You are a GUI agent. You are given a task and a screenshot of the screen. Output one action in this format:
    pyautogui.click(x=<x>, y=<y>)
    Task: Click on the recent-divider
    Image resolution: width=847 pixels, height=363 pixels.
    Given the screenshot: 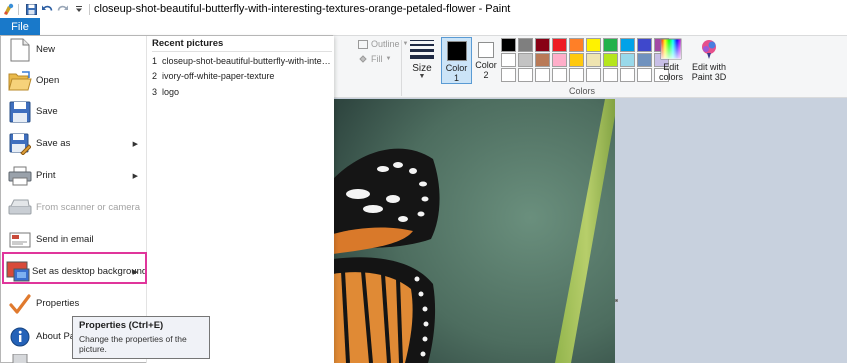 What is the action you would take?
    pyautogui.click(x=242, y=51)
    